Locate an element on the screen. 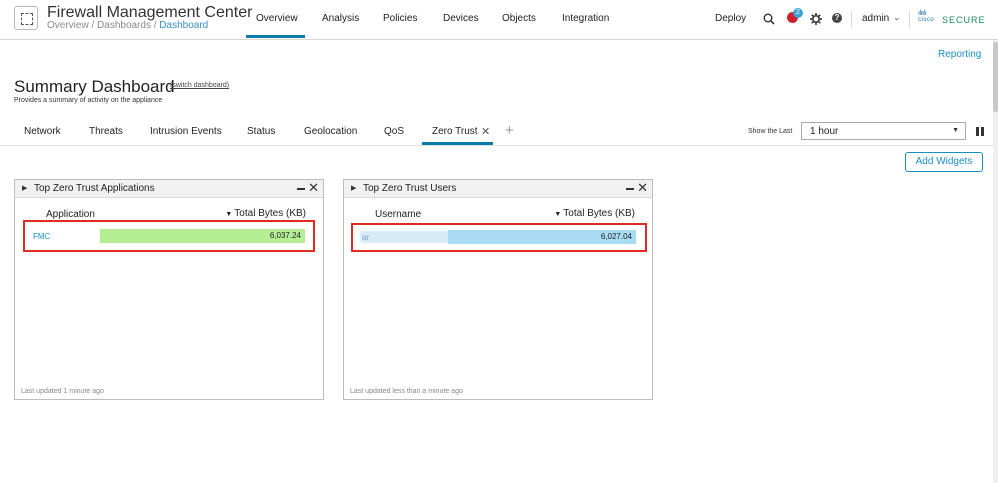  breadcrumb-current: Dashboard is located at coordinates (184, 25).